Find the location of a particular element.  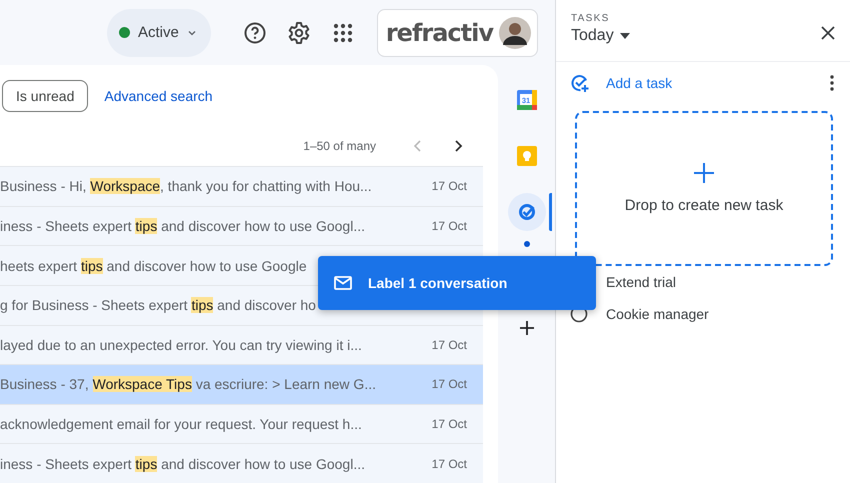

rail-dot is located at coordinates (527, 244).